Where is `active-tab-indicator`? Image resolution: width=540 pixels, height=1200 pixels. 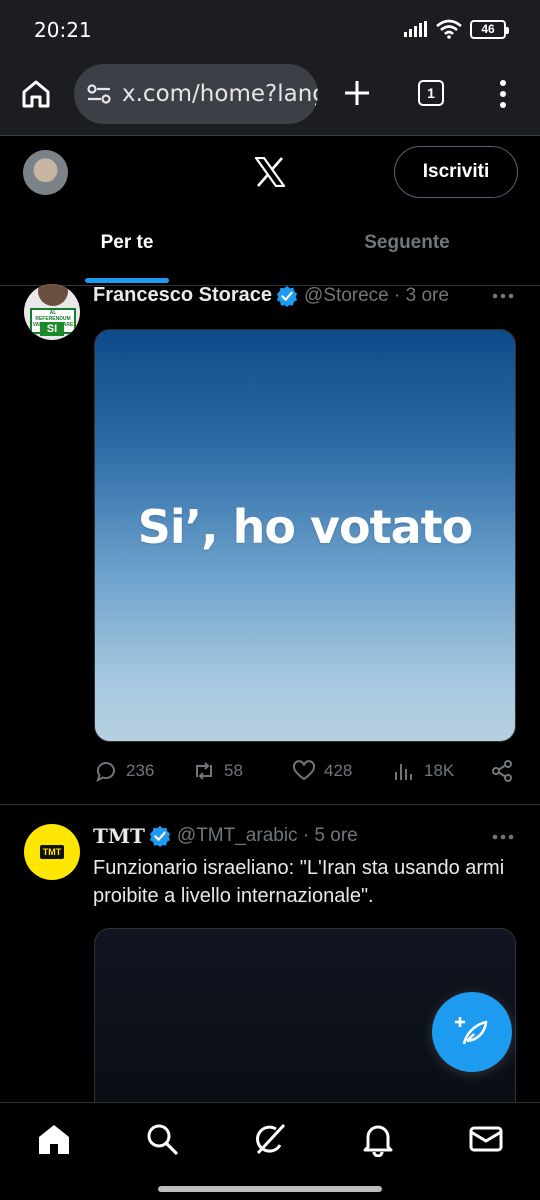 active-tab-indicator is located at coordinates (127, 280).